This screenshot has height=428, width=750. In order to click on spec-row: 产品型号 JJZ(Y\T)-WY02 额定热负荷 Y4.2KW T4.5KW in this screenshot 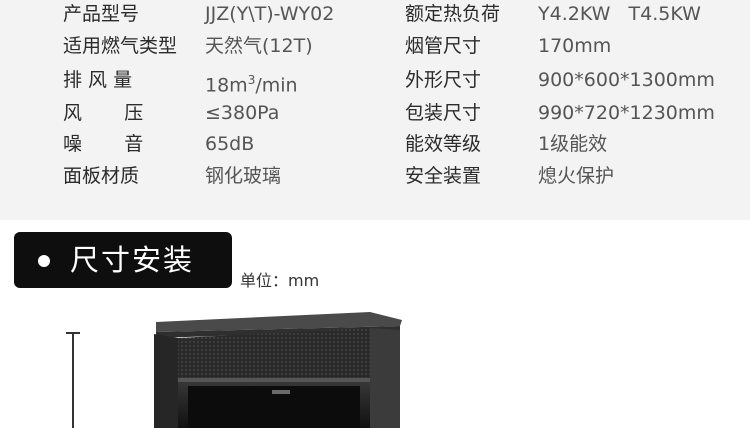, I will do `click(375, 14)`.